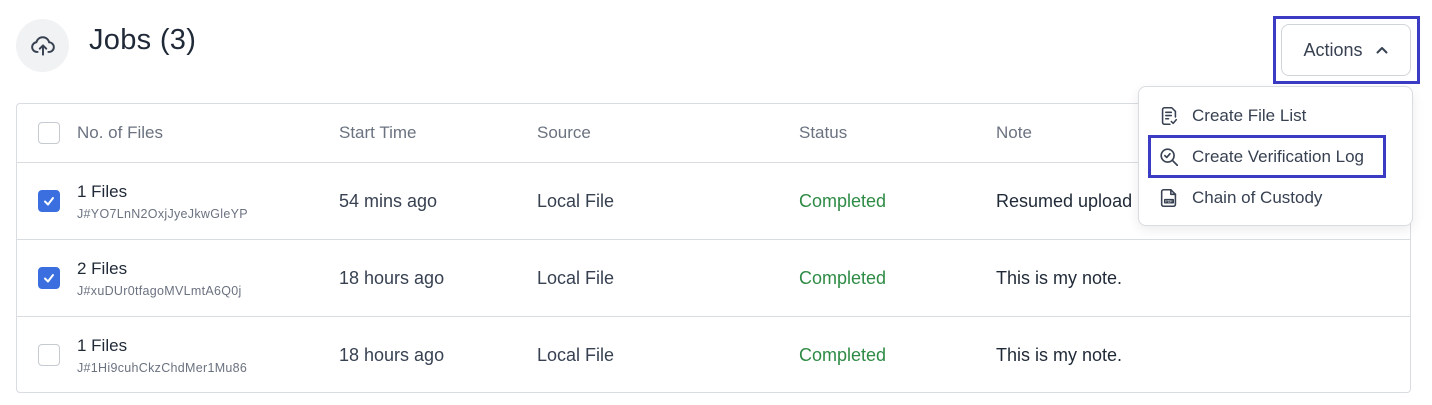 This screenshot has height=405, width=1432. What do you see at coordinates (162, 354) in the screenshot?
I see `files-cell: 1 Files J#1Hi9cuhCkzChdMer1Mu86` at bounding box center [162, 354].